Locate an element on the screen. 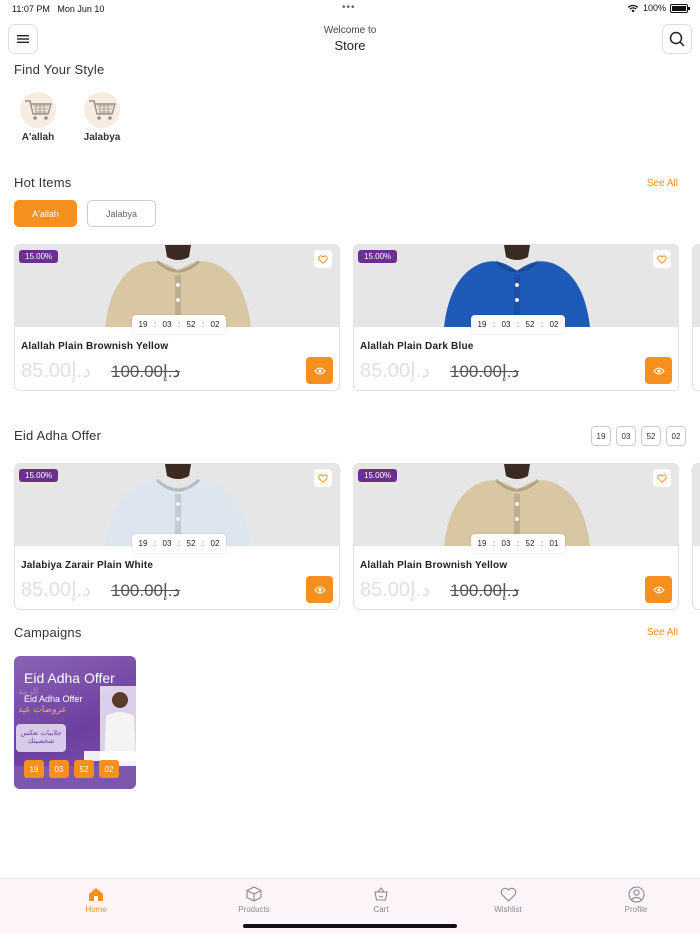 The height and width of the screenshot is (934, 700). multitasking-dots: ••• is located at coordinates (349, 7).